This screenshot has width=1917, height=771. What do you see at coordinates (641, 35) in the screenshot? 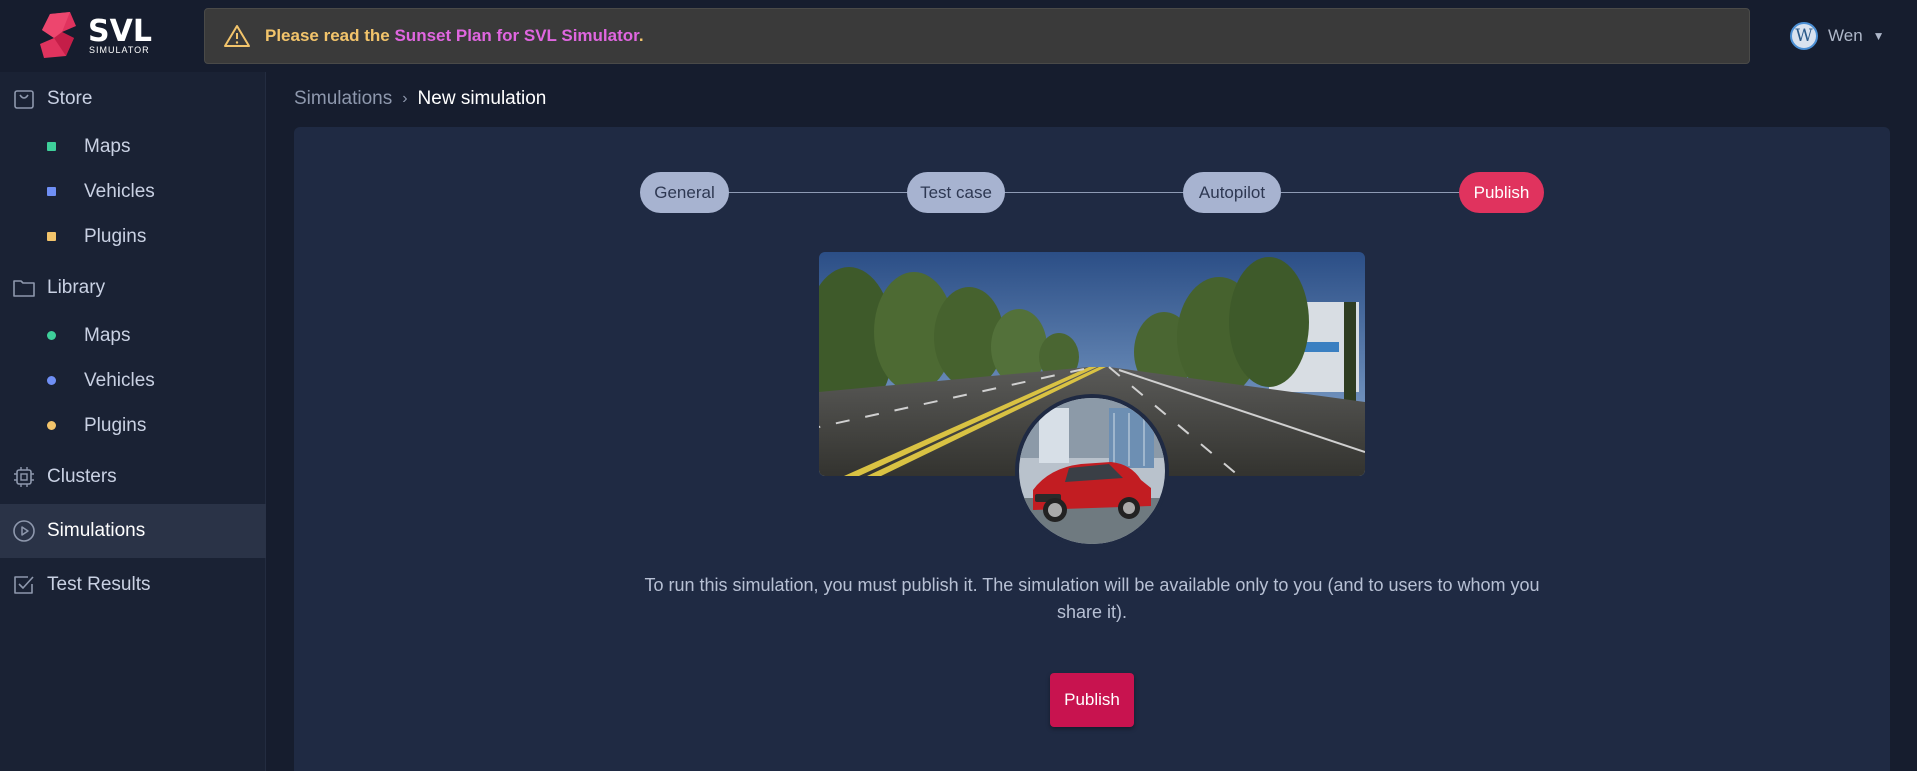
I see `banner-suffix: .` at bounding box center [641, 35].